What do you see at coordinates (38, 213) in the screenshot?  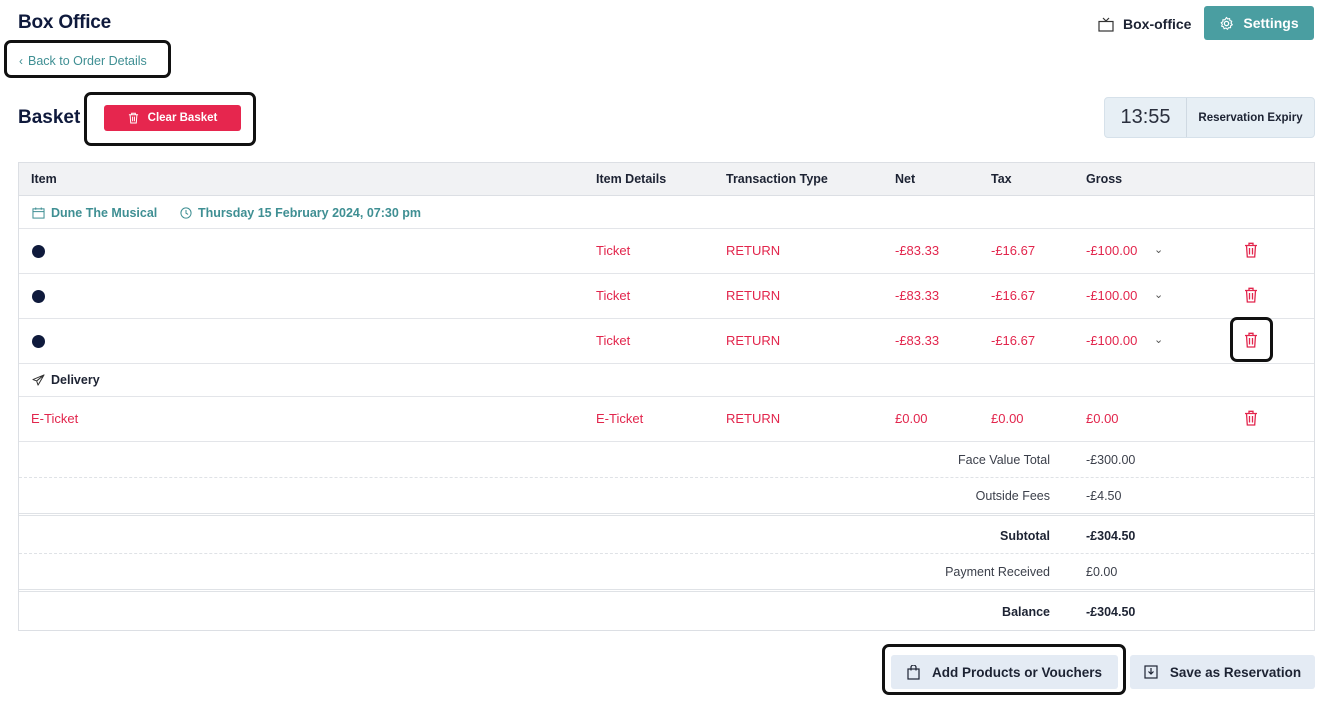 I see `calendar-icon` at bounding box center [38, 213].